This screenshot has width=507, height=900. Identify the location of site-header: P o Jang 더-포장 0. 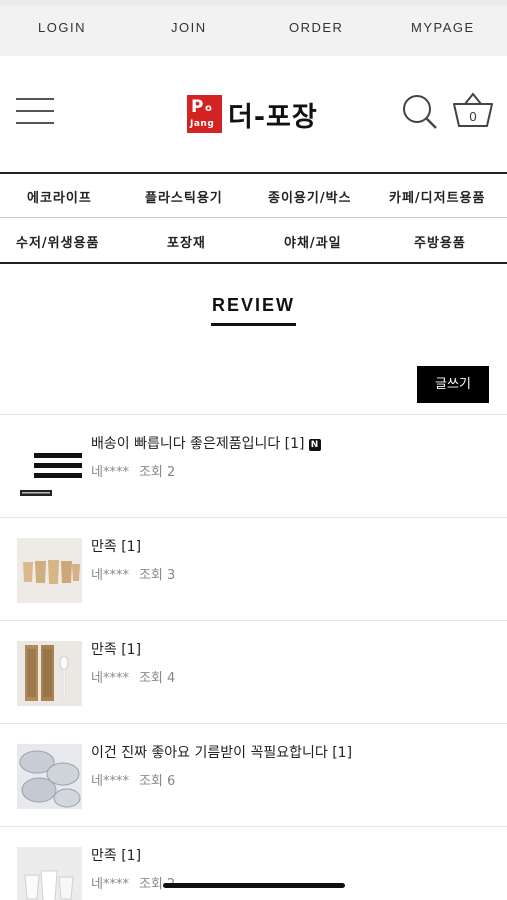
(253, 114).